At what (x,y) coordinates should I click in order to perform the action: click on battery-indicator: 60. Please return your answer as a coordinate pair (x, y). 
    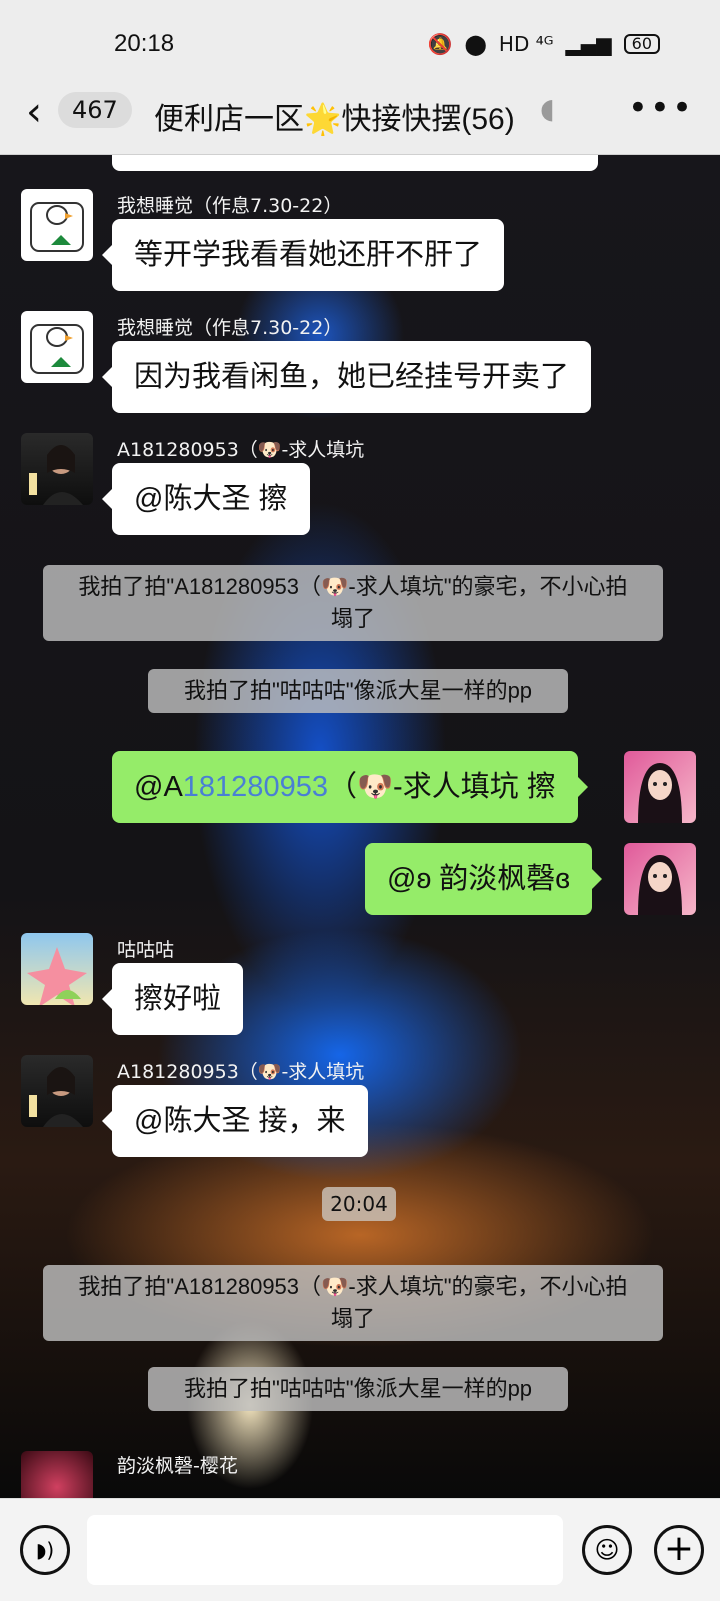
    Looking at the image, I should click on (641, 44).